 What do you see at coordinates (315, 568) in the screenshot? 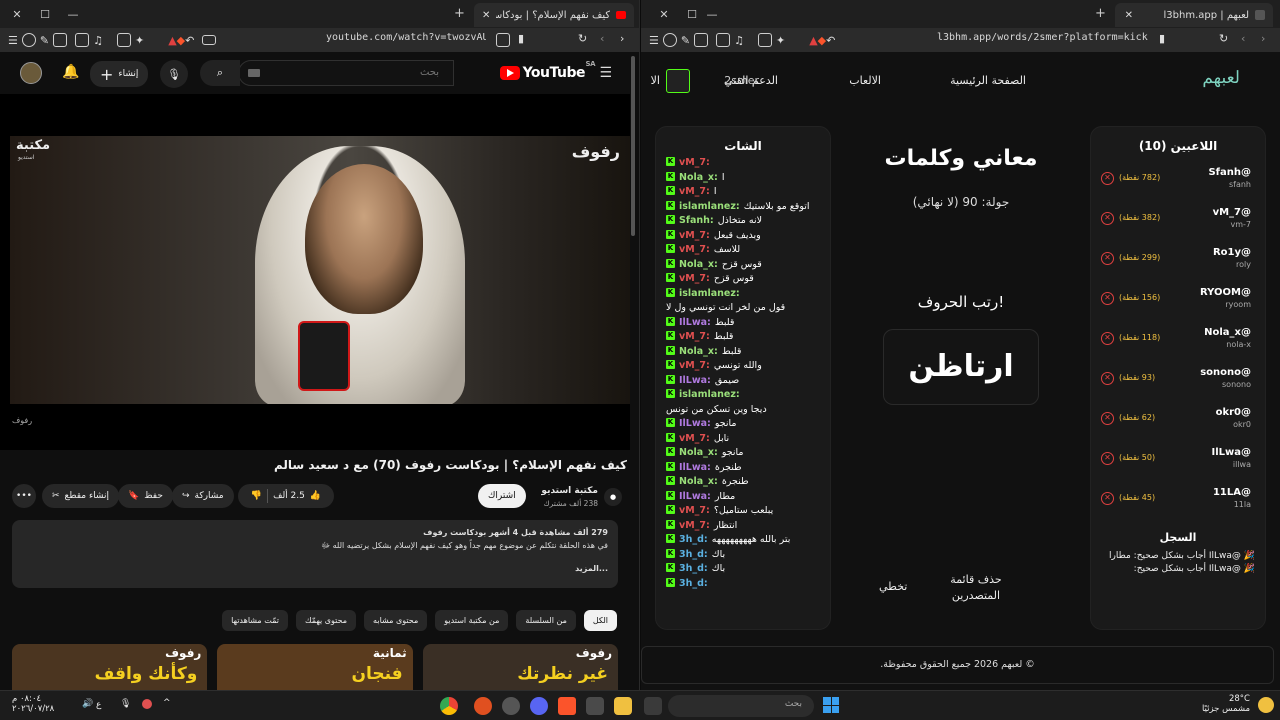
I see `description-more-link: ...المزيد` at bounding box center [315, 568].